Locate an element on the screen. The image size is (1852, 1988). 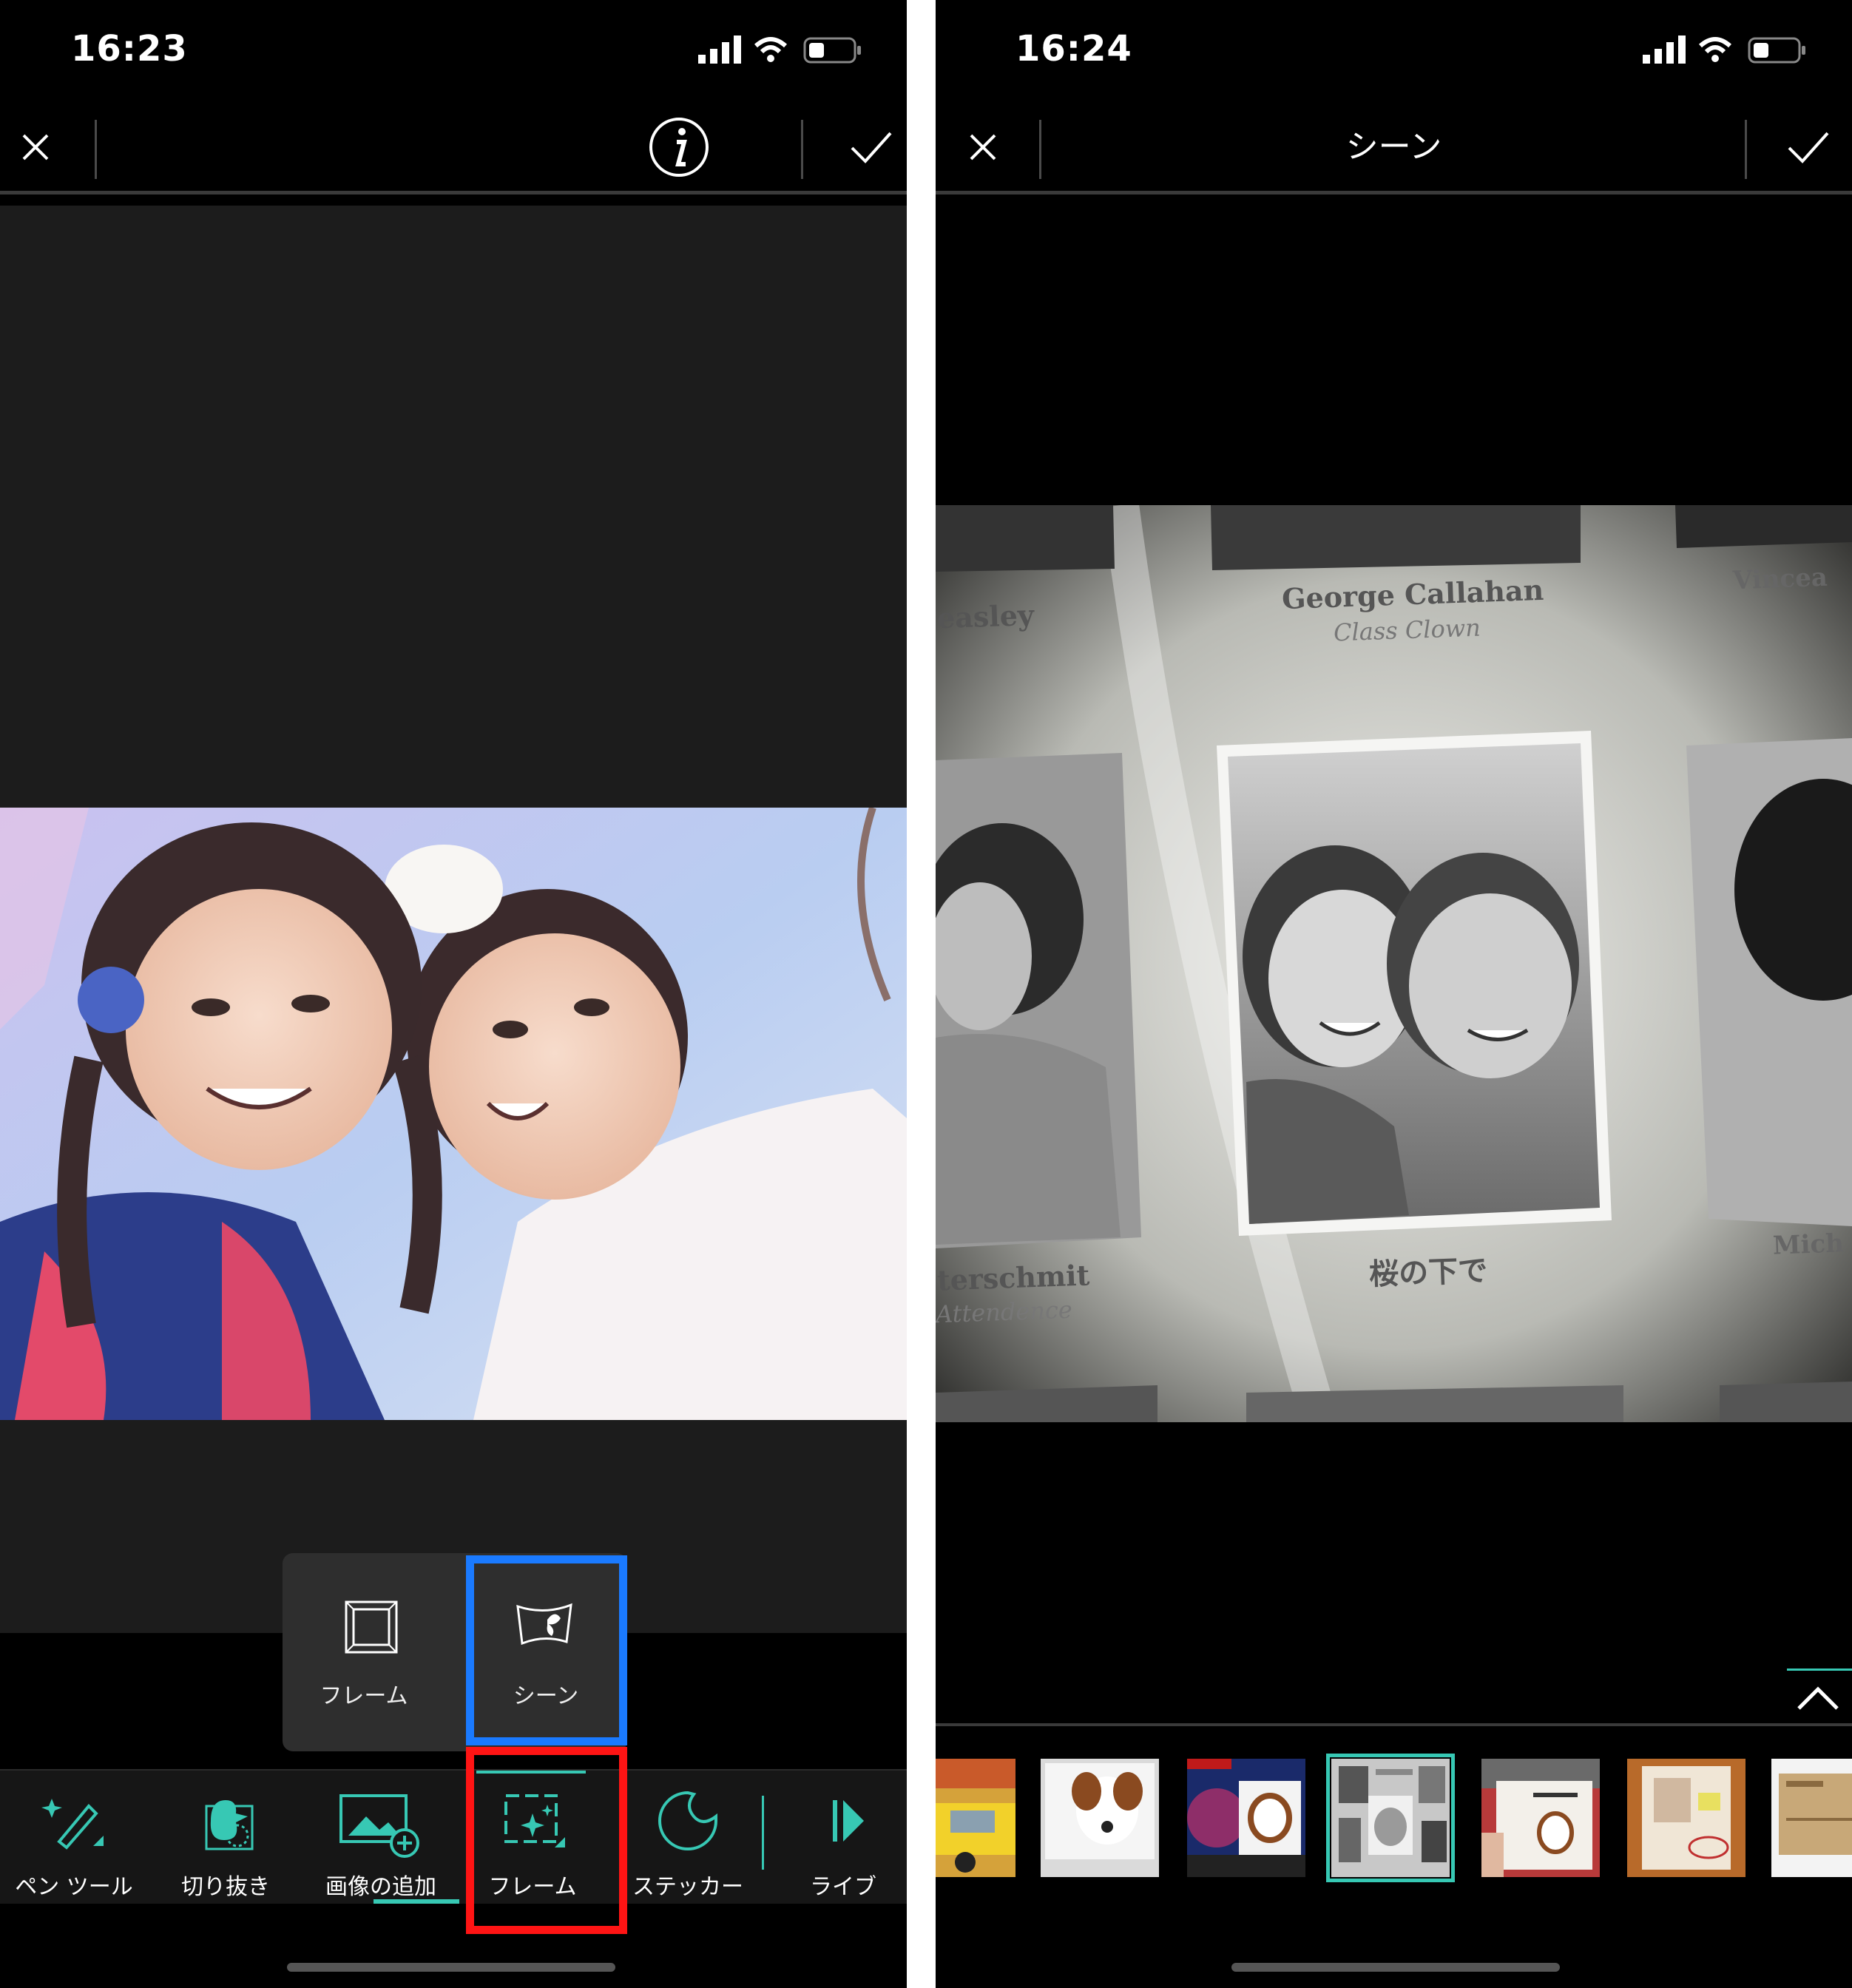
tool-pen: ペン ツール is located at coordinates (74, 1837).